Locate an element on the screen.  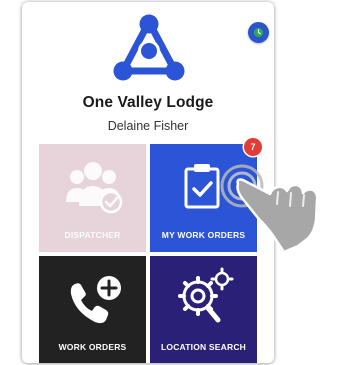
dispatcher-tile: DISPATCHER is located at coordinates (92, 198).